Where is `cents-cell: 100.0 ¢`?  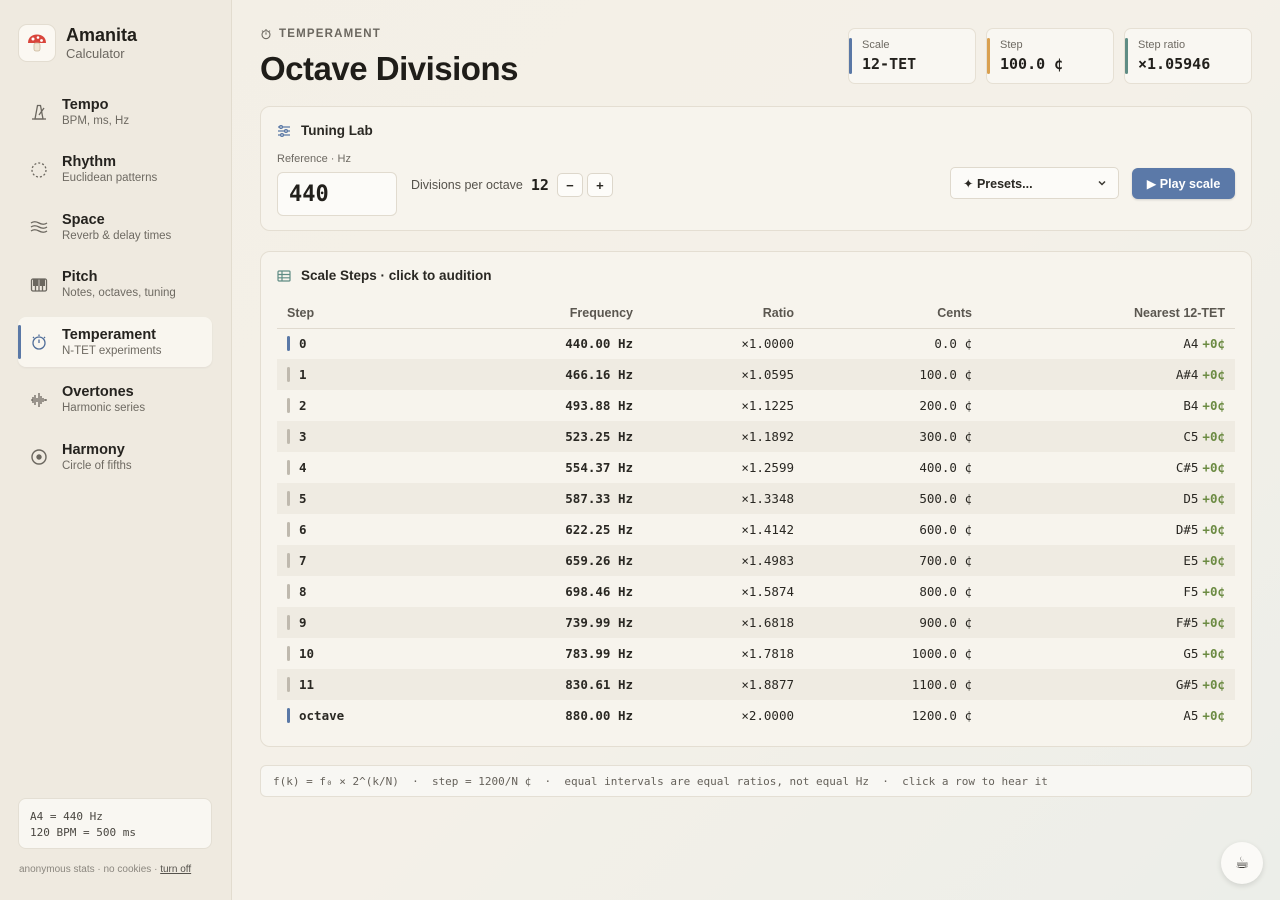
cents-cell: 100.0 ¢ is located at coordinates (893, 374).